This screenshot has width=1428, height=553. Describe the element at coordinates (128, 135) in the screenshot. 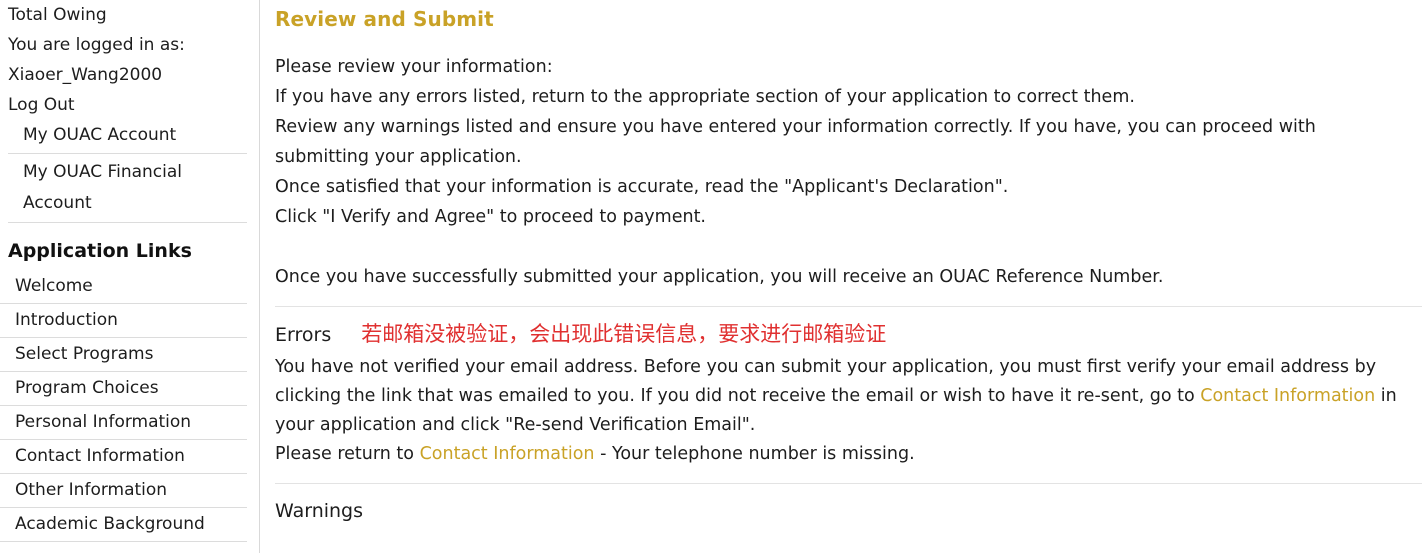

I see `sidebar-item-my-ouac-account: My OUAC Account` at that location.